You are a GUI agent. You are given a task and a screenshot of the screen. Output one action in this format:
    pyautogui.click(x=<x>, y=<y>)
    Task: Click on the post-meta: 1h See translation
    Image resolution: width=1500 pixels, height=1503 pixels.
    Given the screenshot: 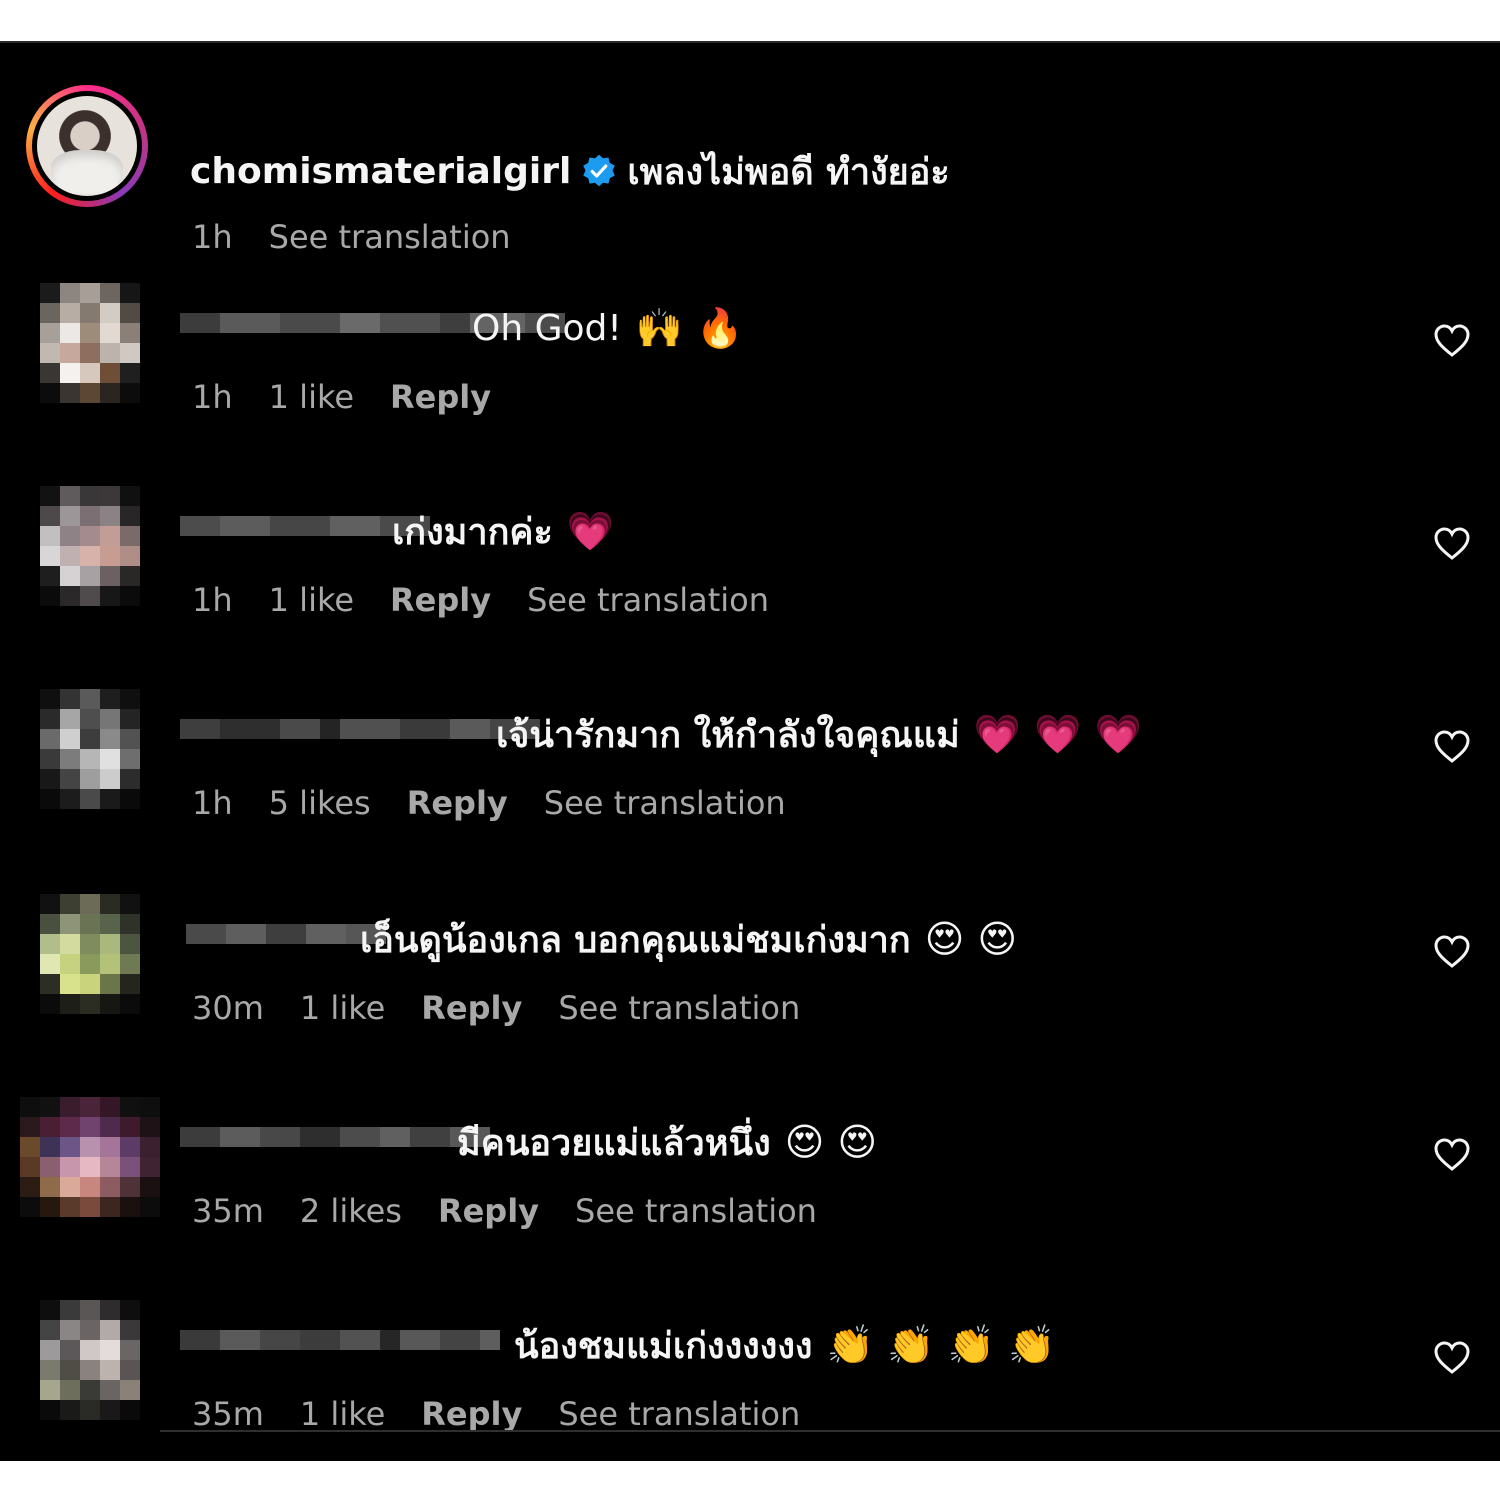 What is the action you would take?
    pyautogui.click(x=351, y=237)
    